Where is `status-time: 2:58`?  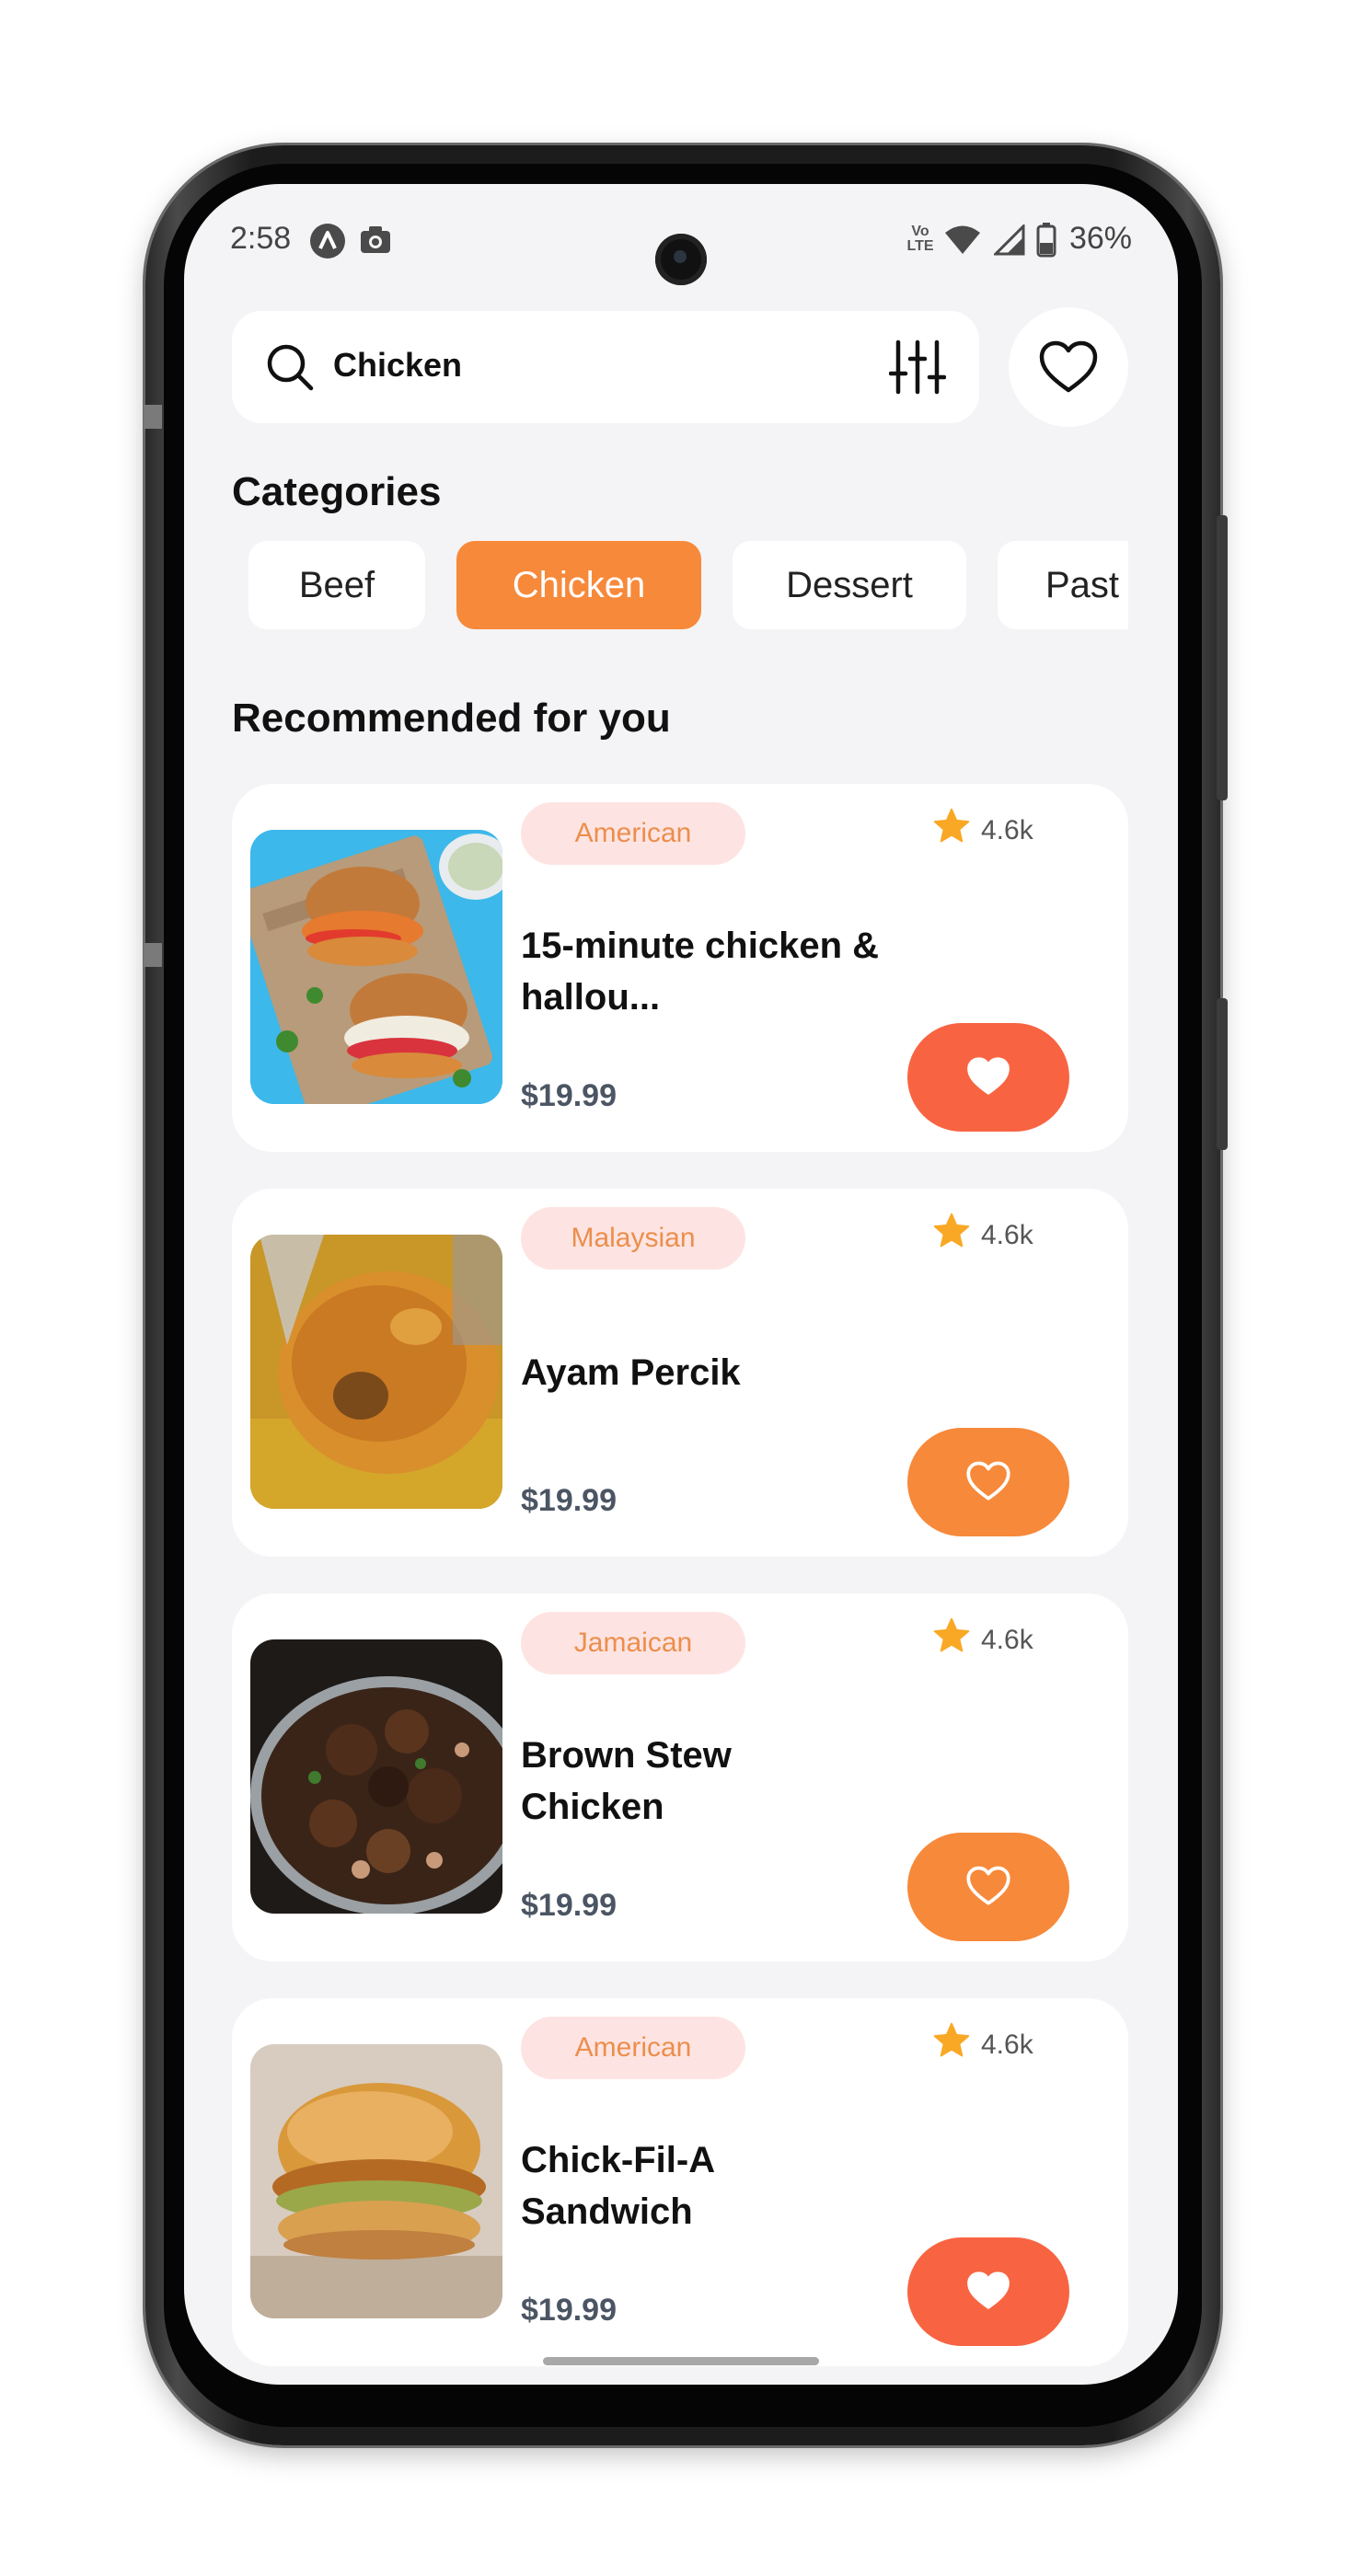
status-time: 2:58 is located at coordinates (261, 238).